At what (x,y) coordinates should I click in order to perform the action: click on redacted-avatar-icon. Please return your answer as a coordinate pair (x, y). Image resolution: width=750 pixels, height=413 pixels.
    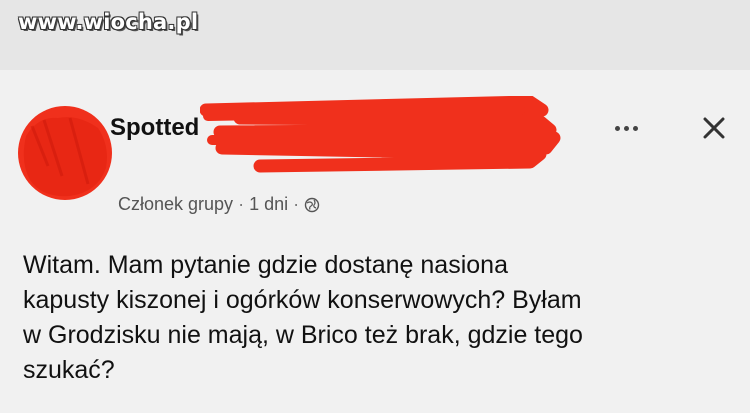
    Looking at the image, I should click on (65, 153).